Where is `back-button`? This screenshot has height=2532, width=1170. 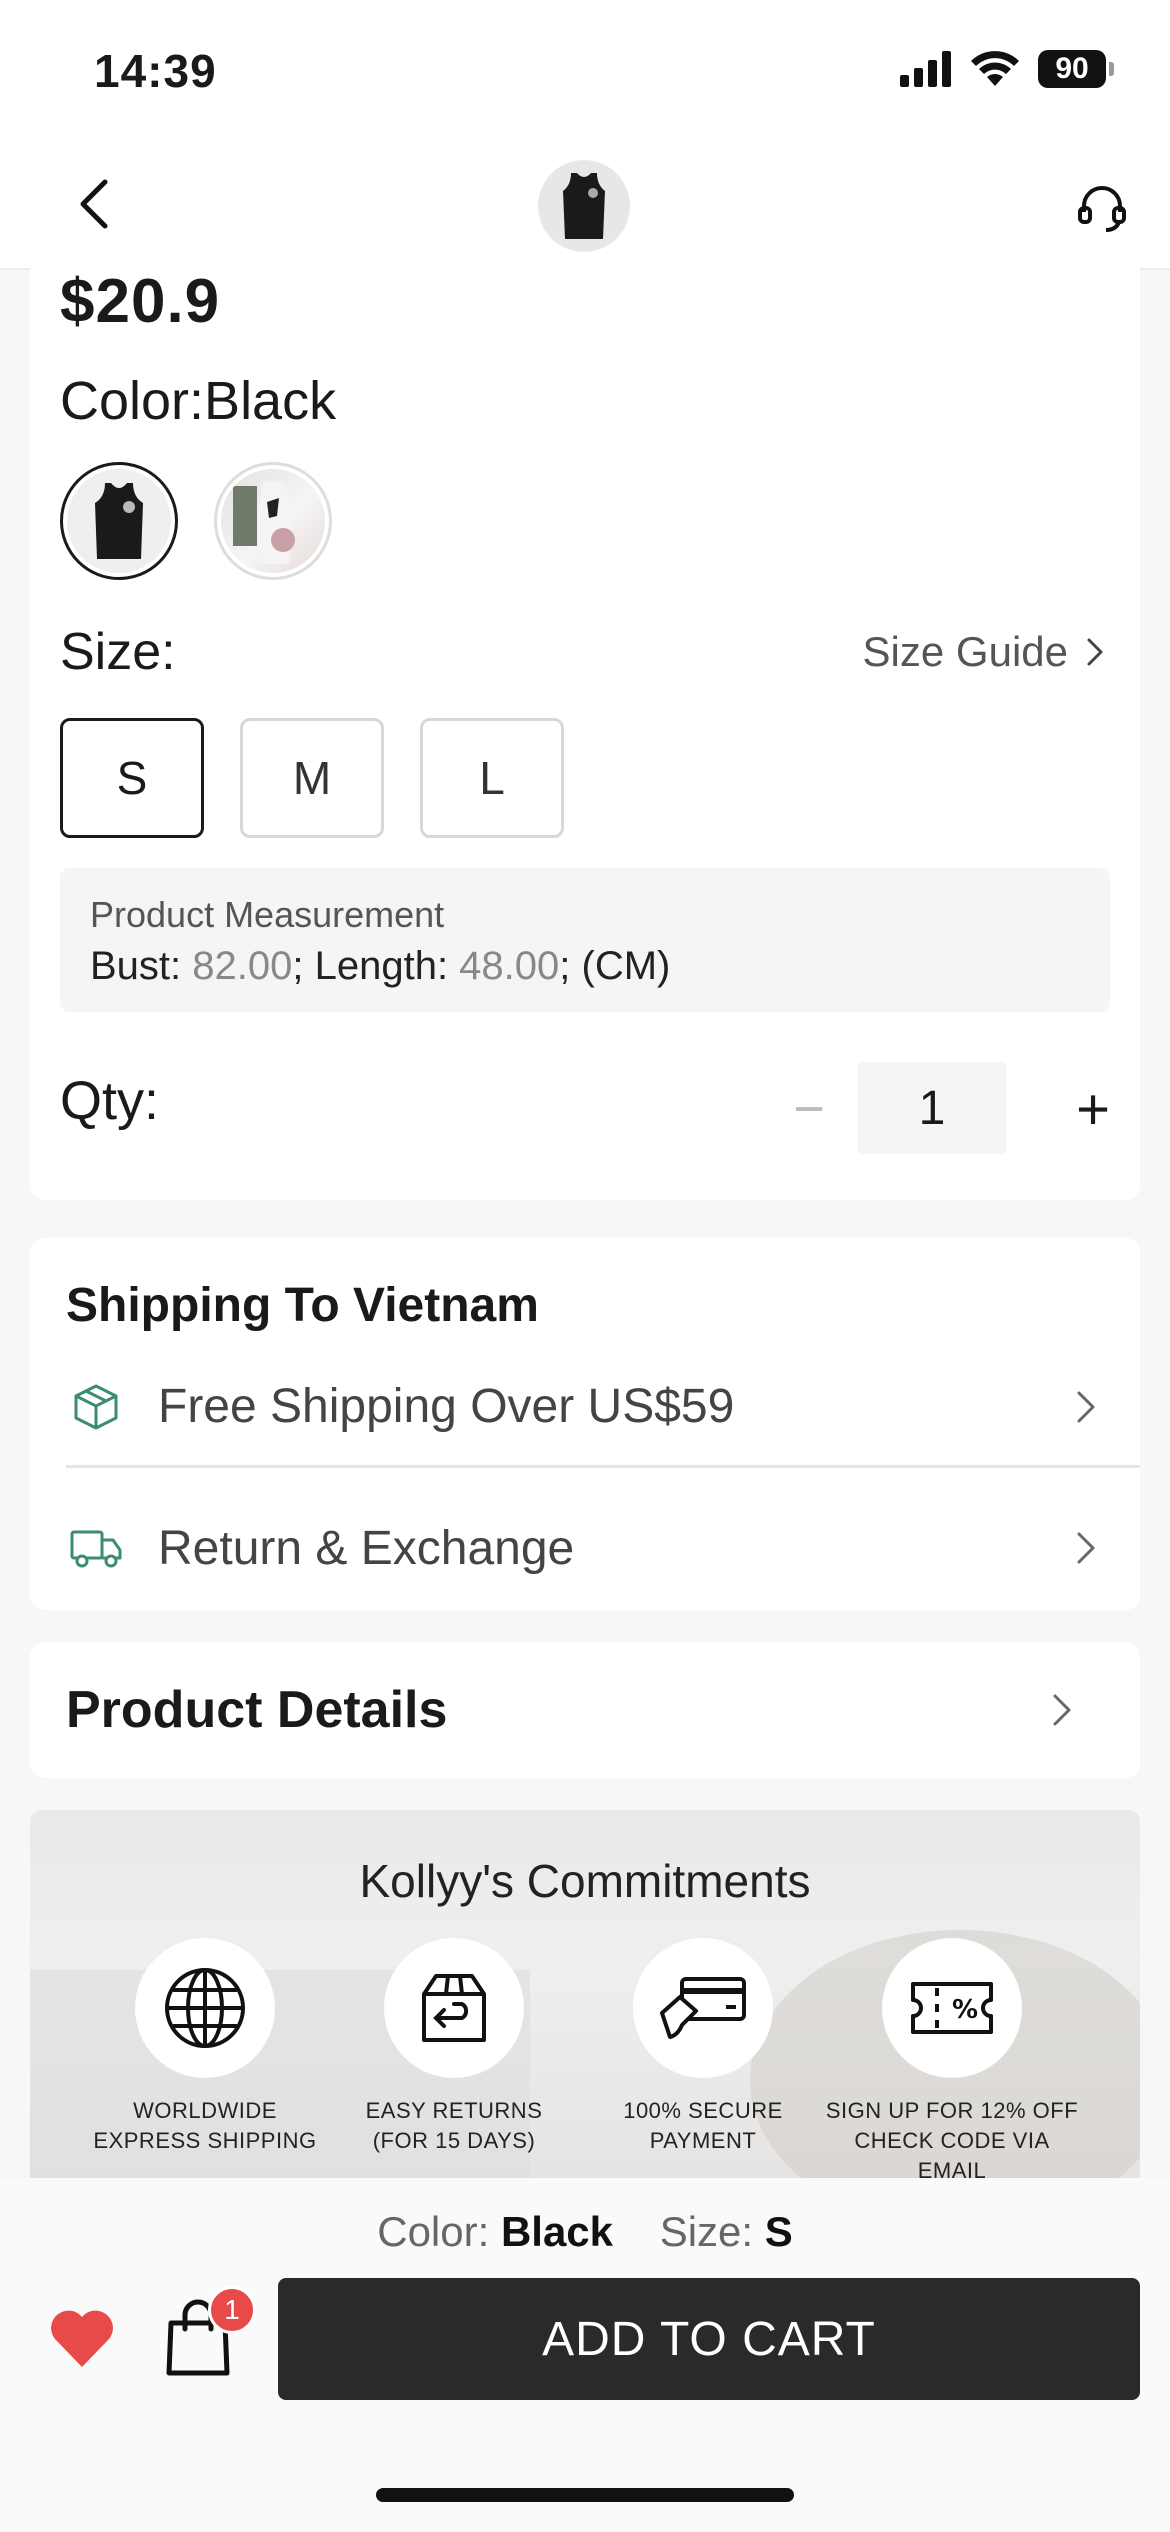
back-button is located at coordinates (94, 204).